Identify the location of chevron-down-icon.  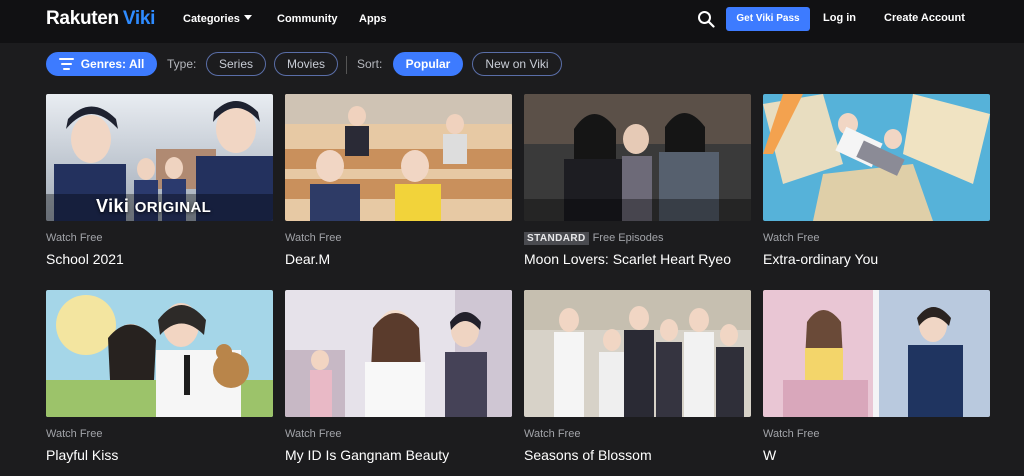
(247, 17).